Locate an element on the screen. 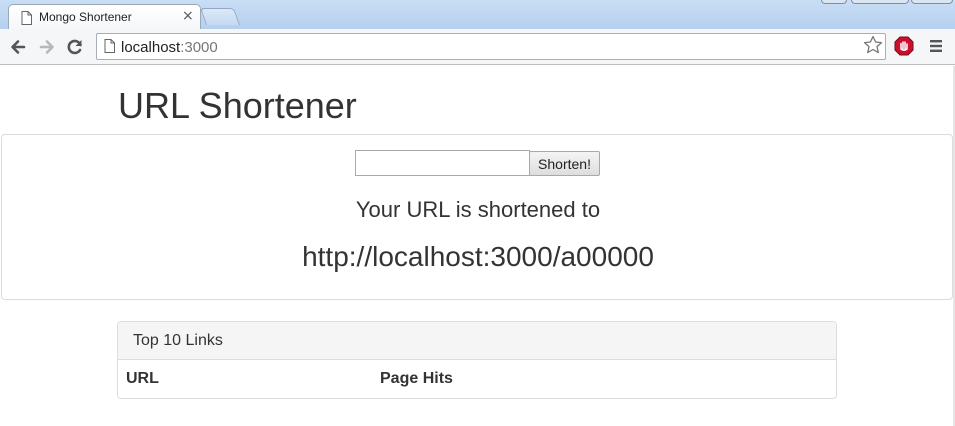 The width and height of the screenshot is (955, 426). browser-toolbar: localhost:3000 is located at coordinates (477, 47).